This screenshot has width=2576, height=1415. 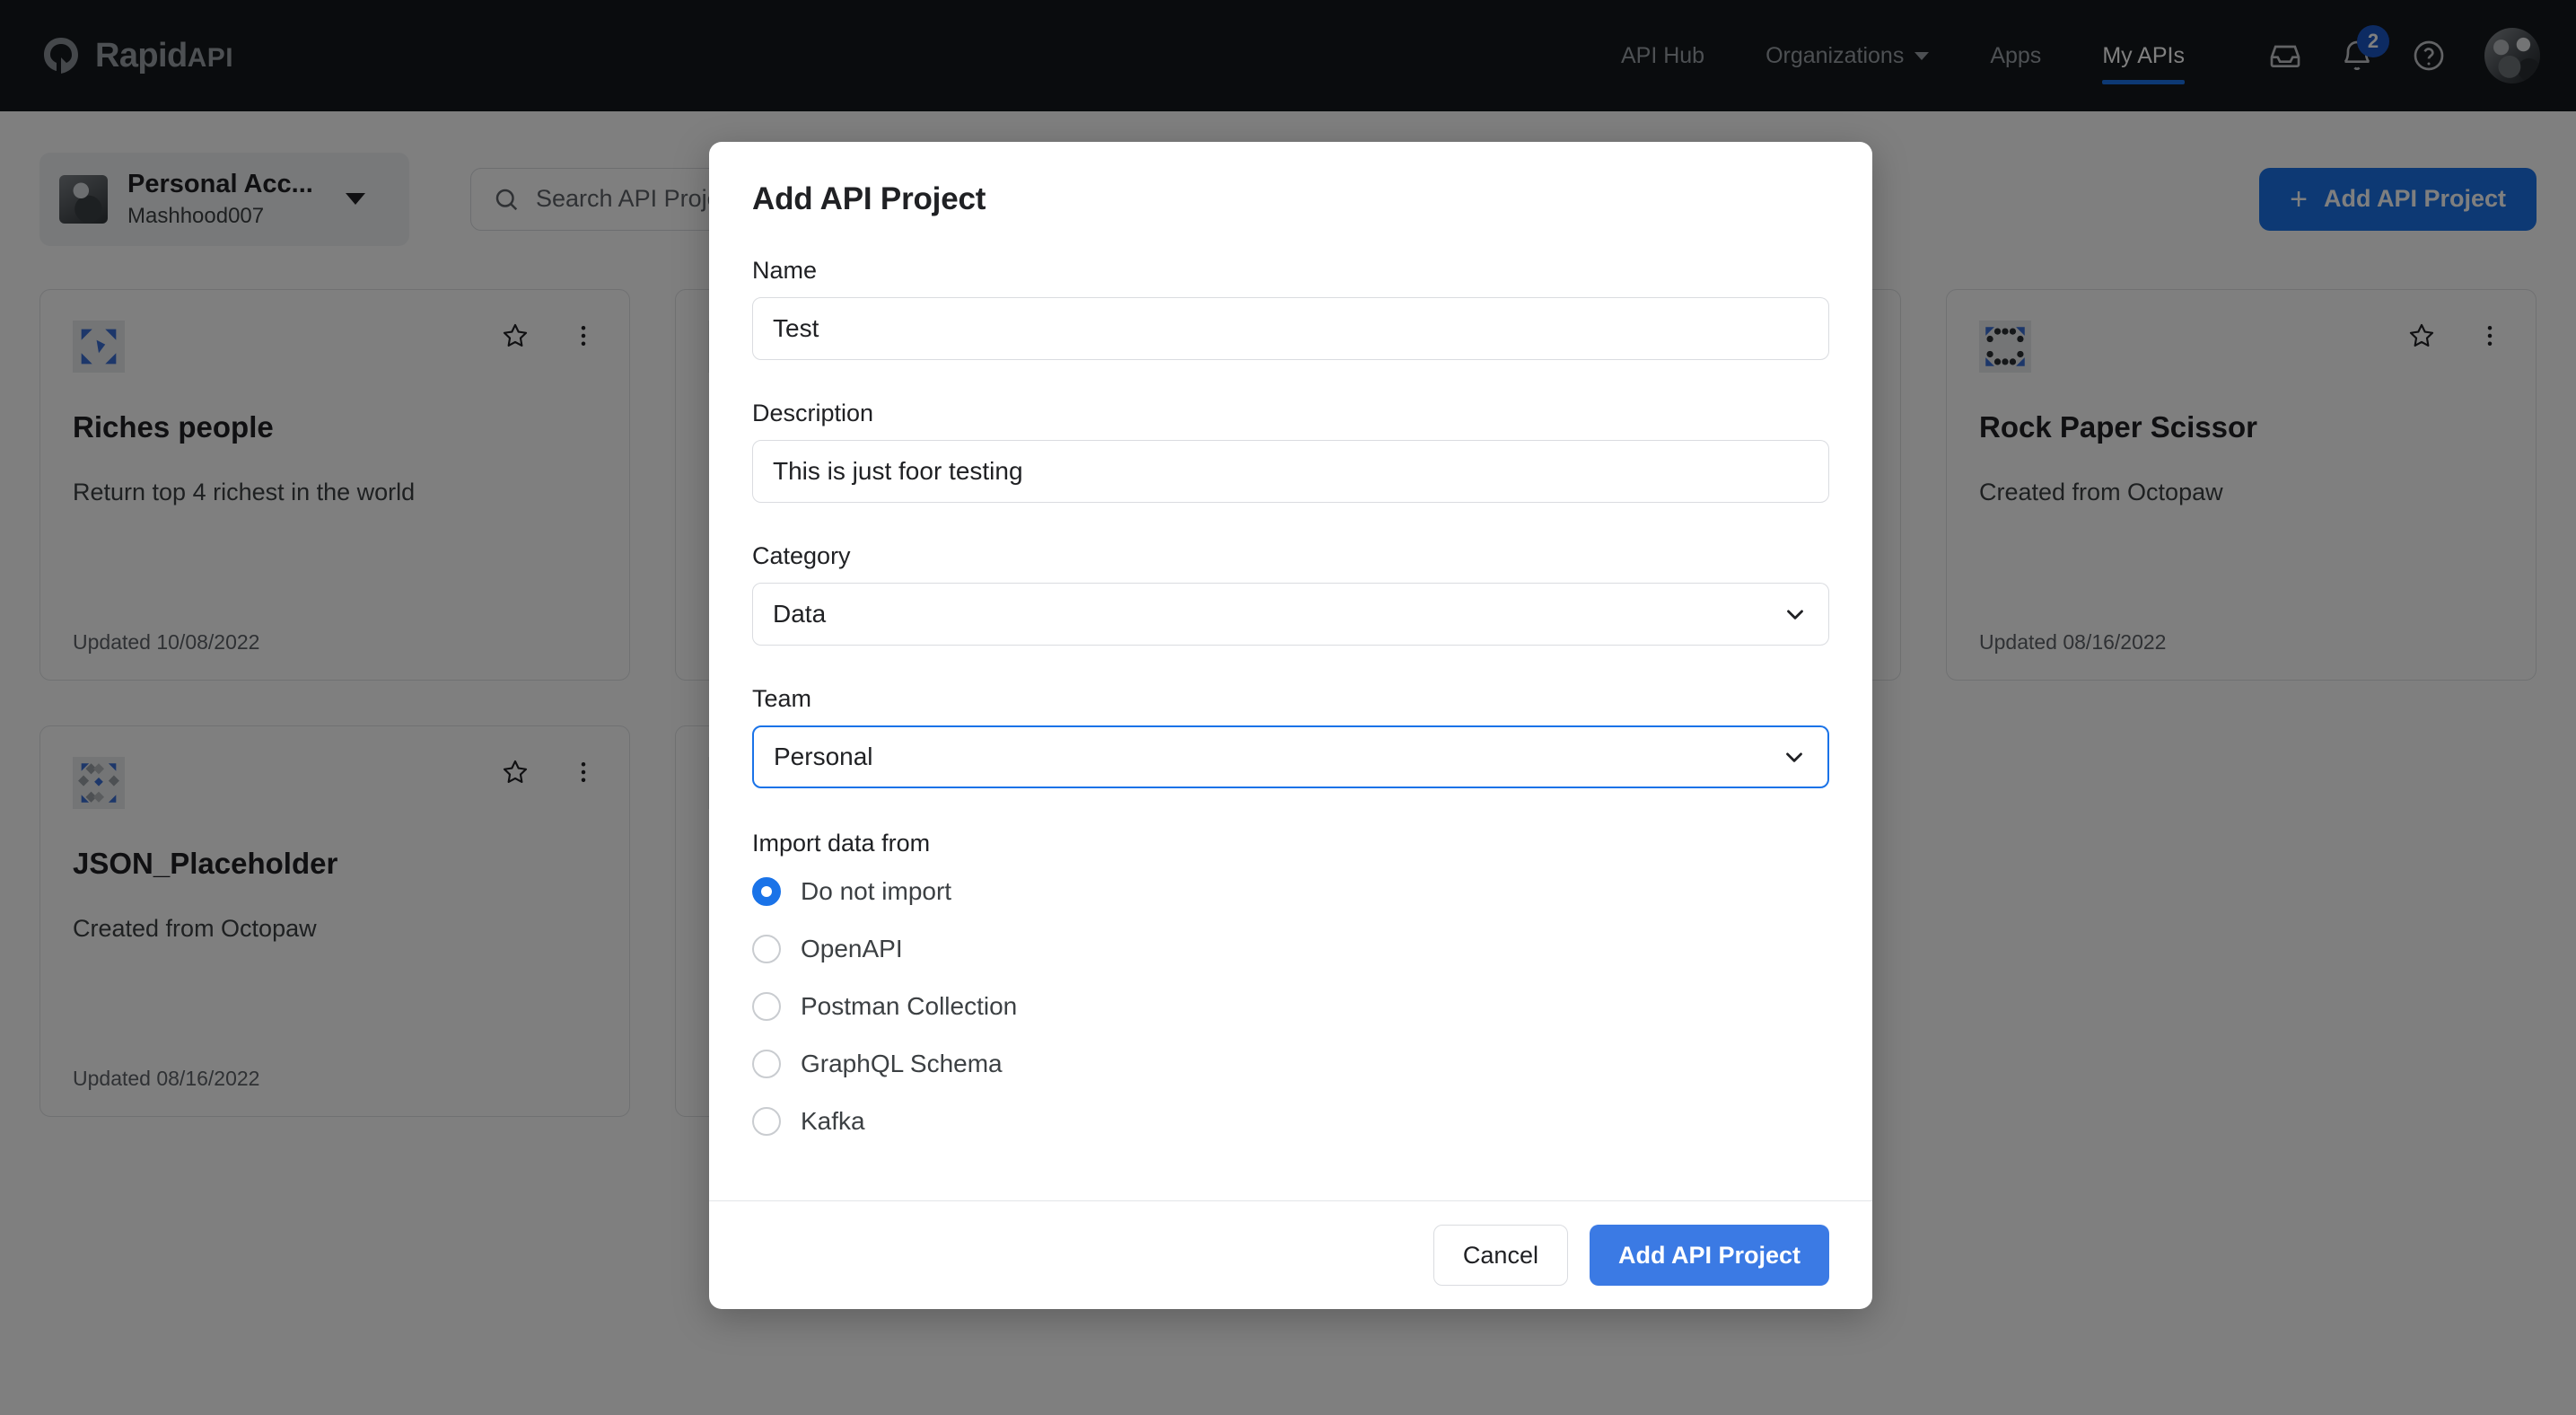 What do you see at coordinates (823, 757) in the screenshot?
I see `team-select-value: Personal` at bounding box center [823, 757].